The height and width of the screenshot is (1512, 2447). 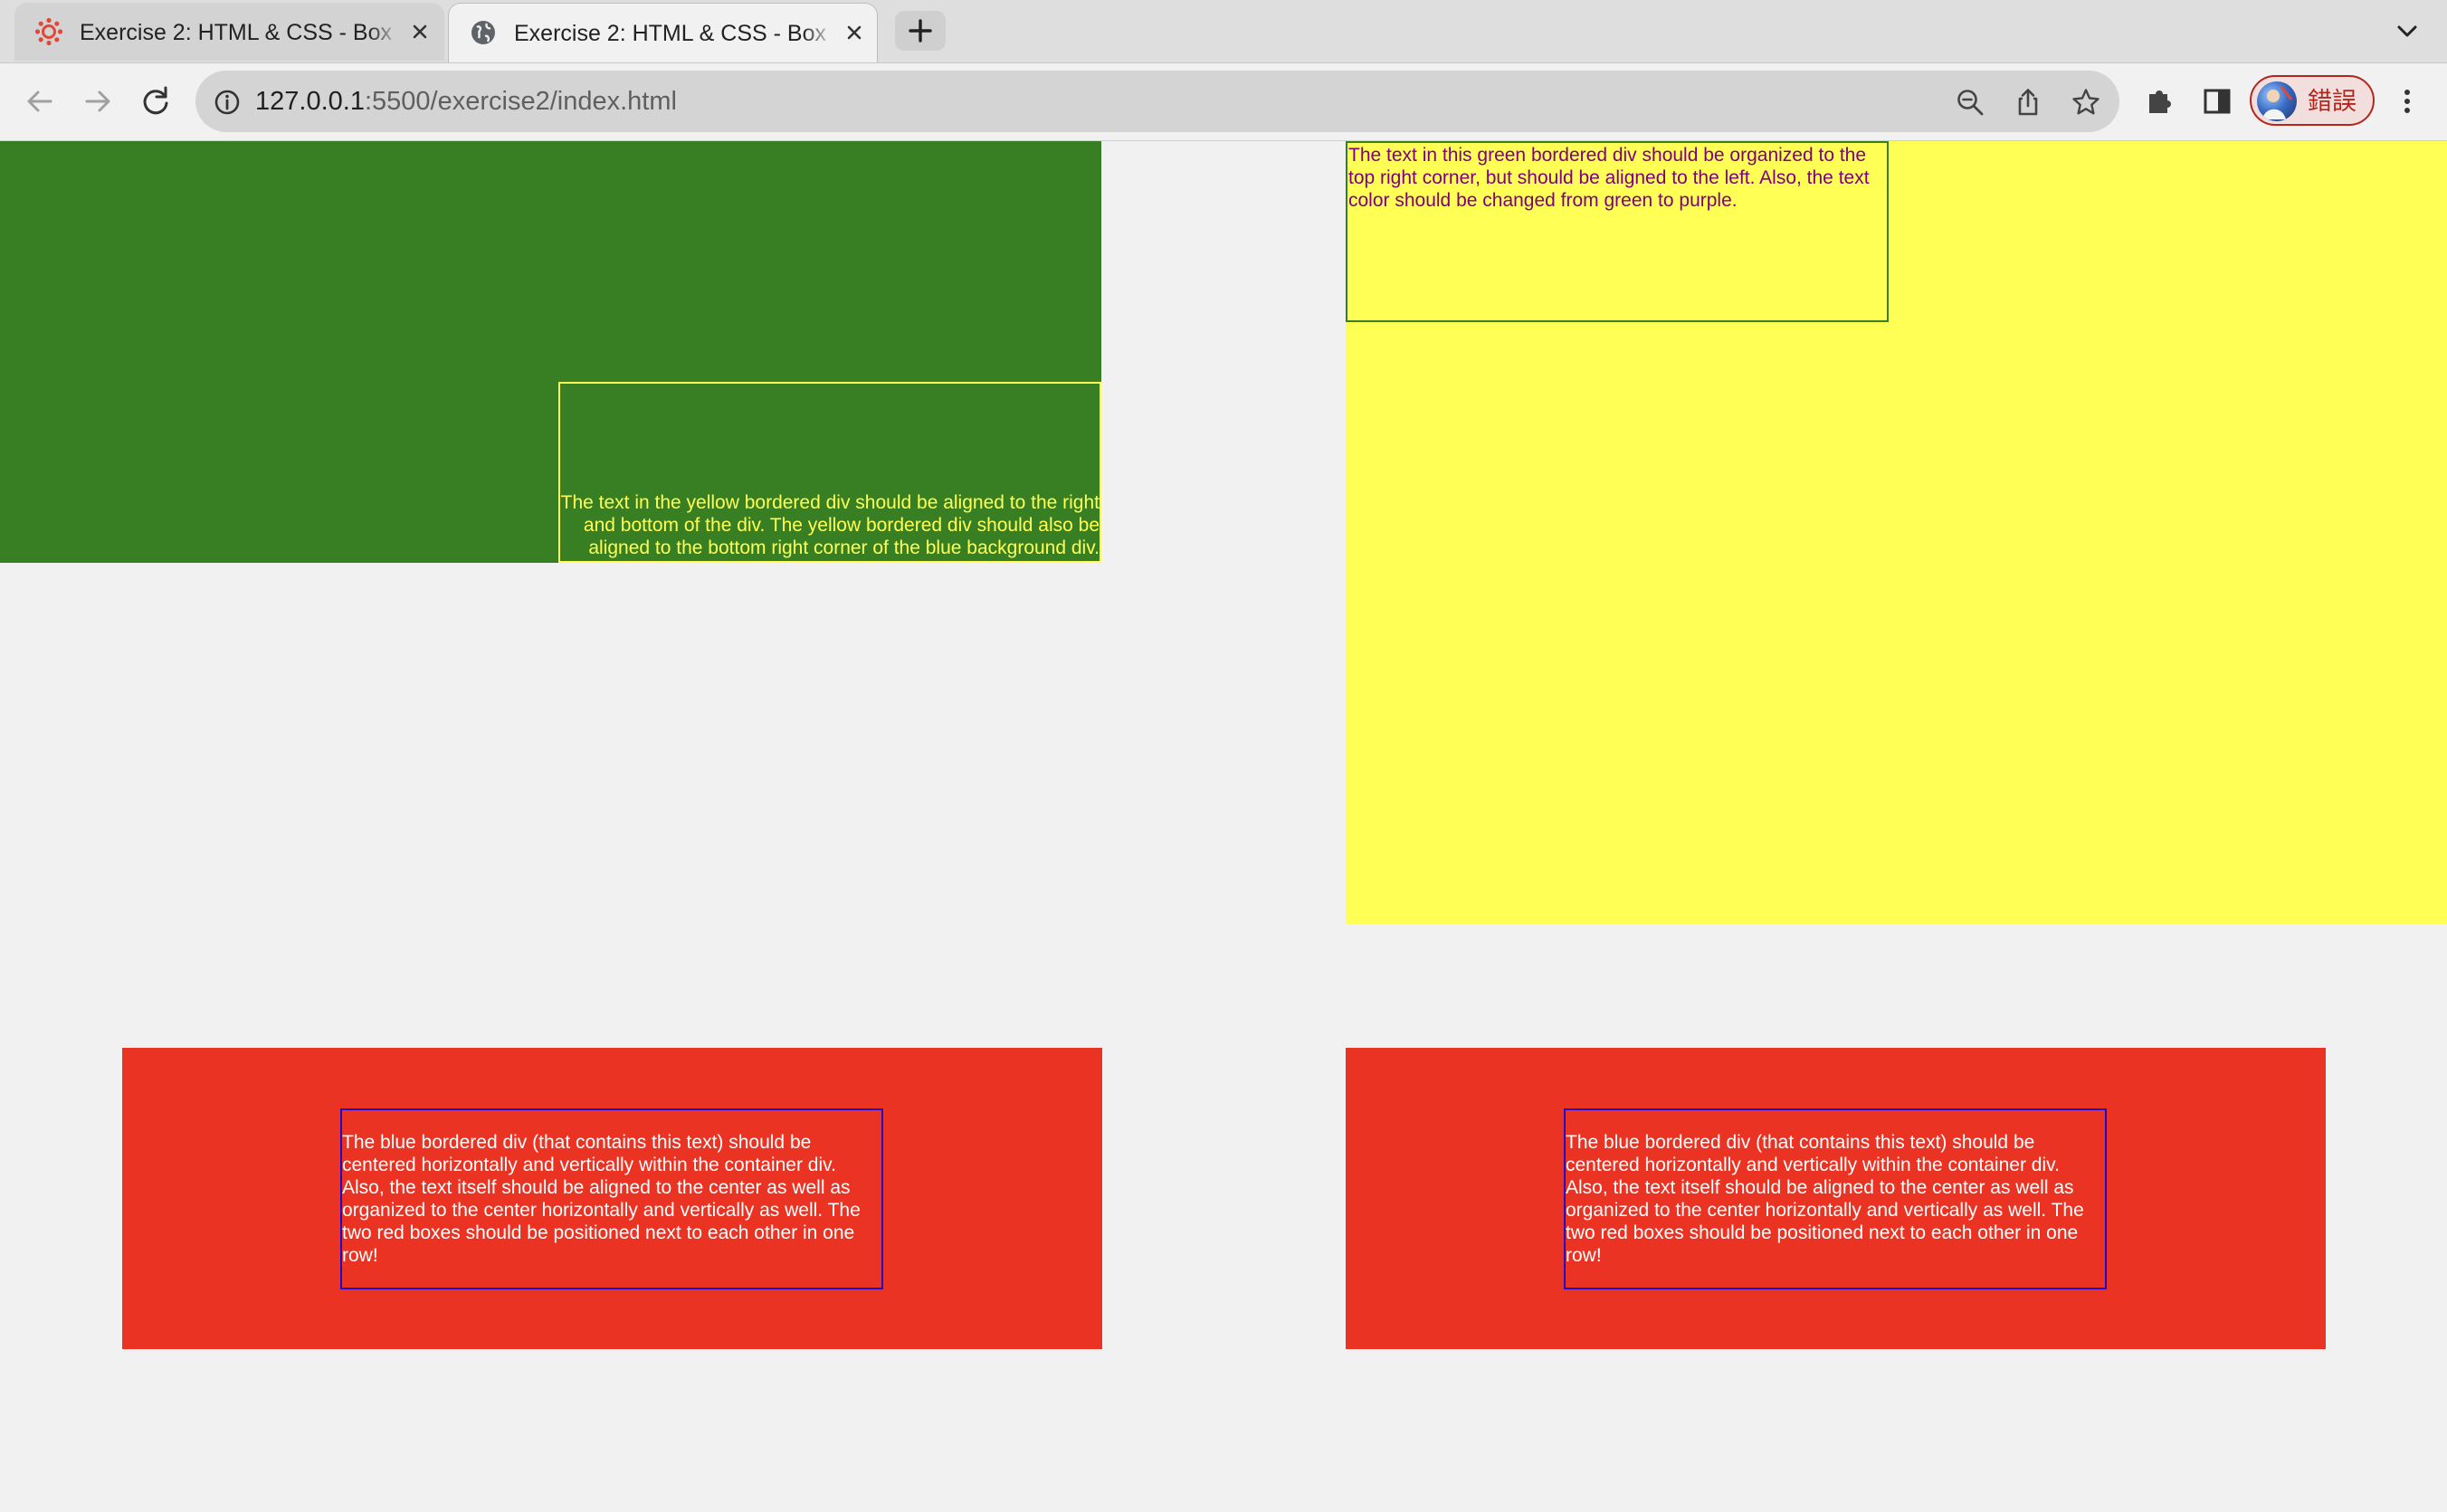 I want to click on extensions-button, so click(x=2159, y=101).